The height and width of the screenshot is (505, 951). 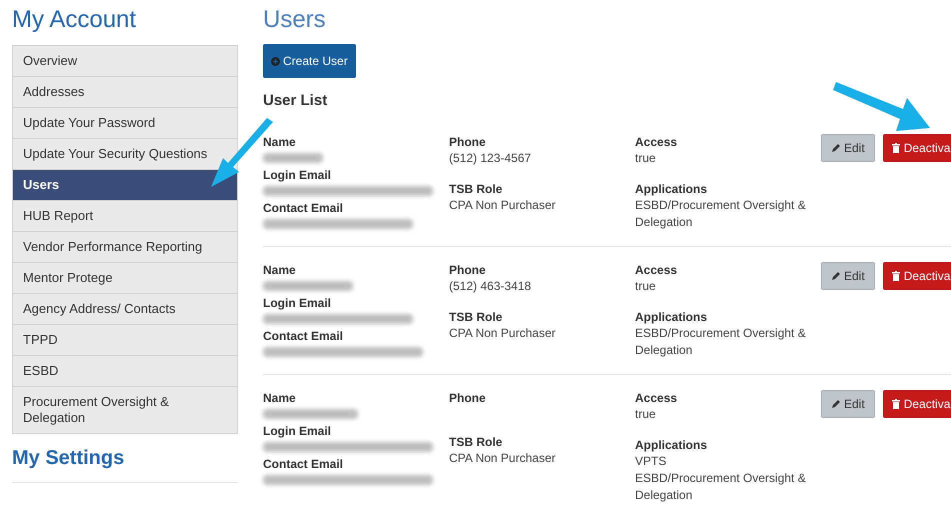 What do you see at coordinates (125, 309) in the screenshot?
I see `sidebar-item: Agency Address/ Contacts` at bounding box center [125, 309].